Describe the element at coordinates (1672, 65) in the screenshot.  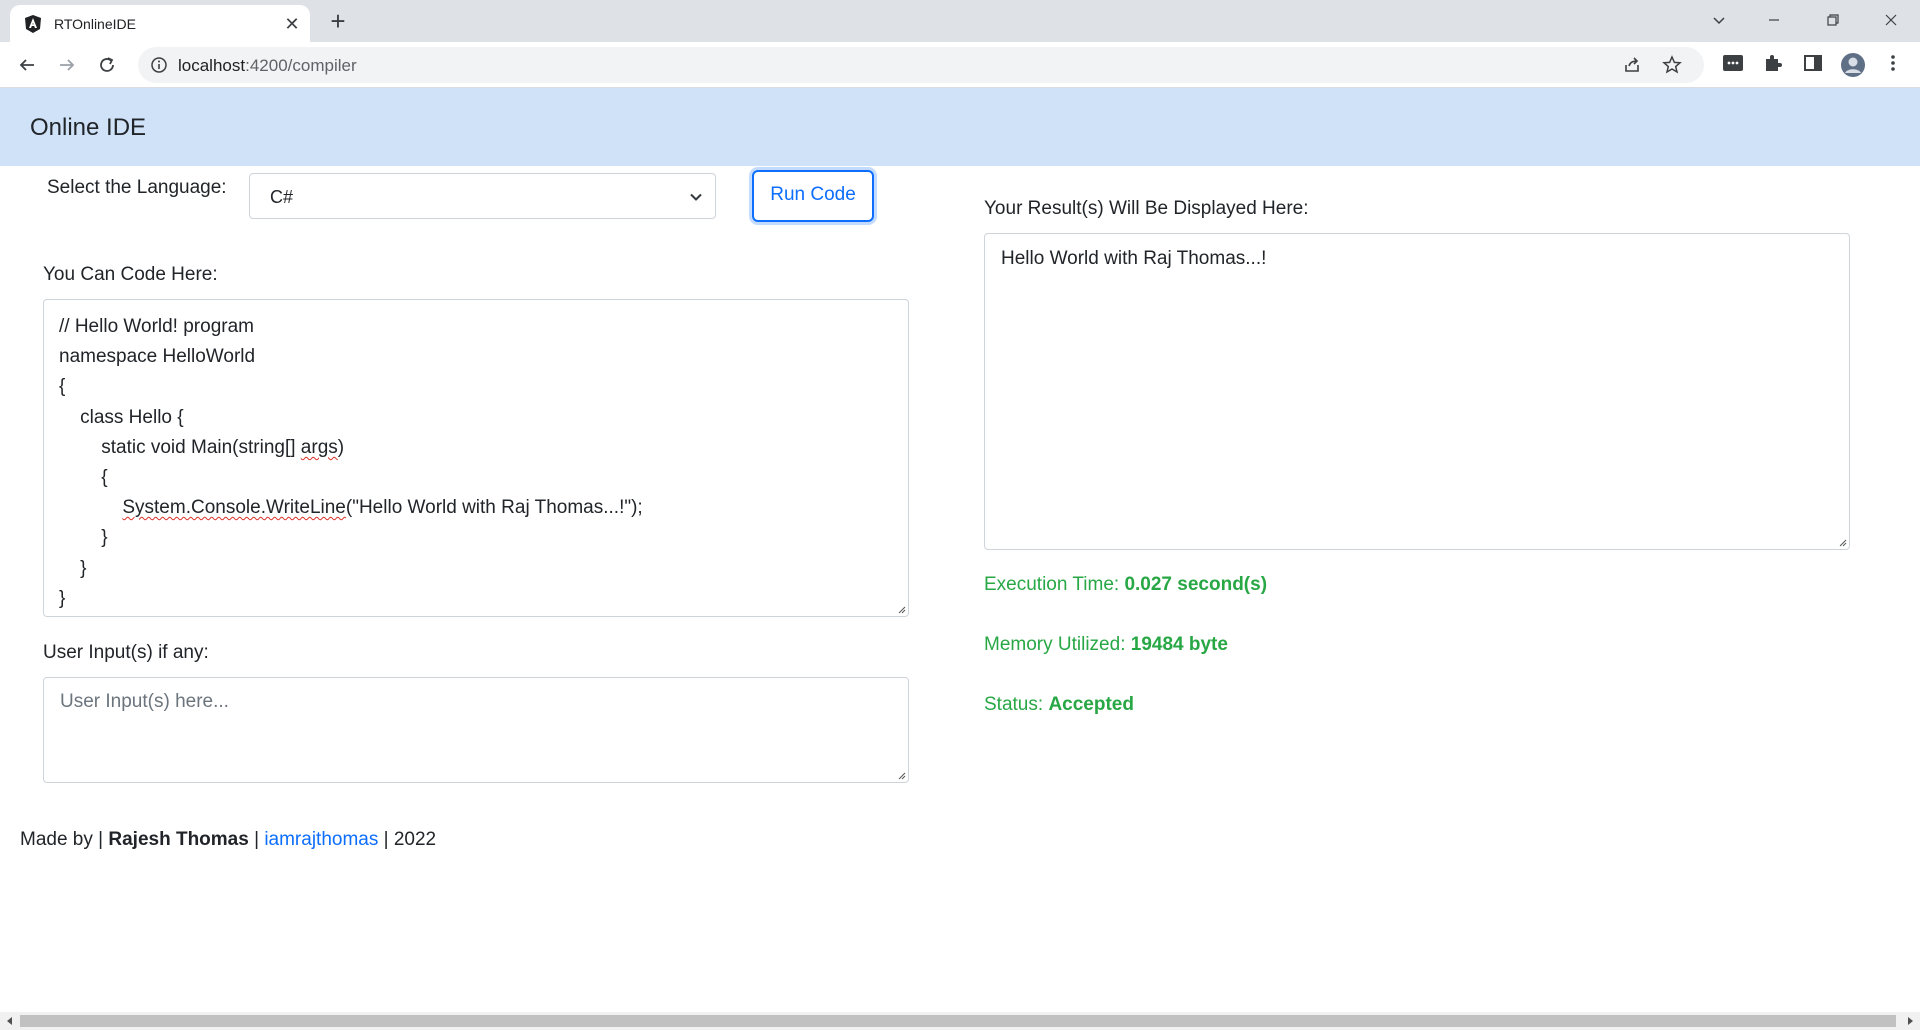
I see `bookmark-star-icon` at that location.